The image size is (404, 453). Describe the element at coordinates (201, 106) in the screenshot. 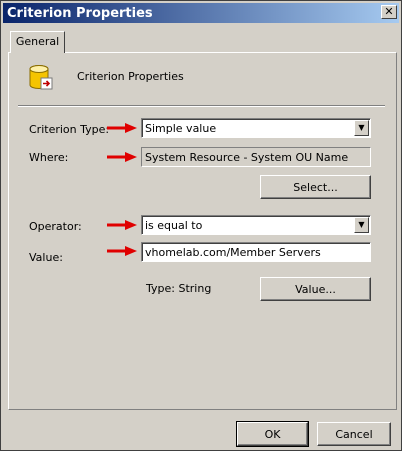

I see `header-divider` at that location.